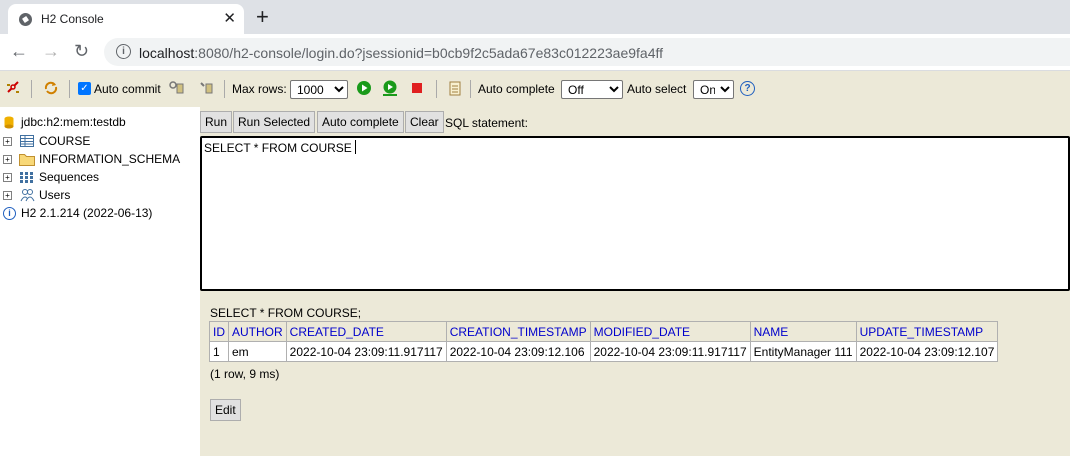 The height and width of the screenshot is (456, 1070). Describe the element at coordinates (64, 141) in the screenshot. I see `tree-item-course: COURSE` at that location.